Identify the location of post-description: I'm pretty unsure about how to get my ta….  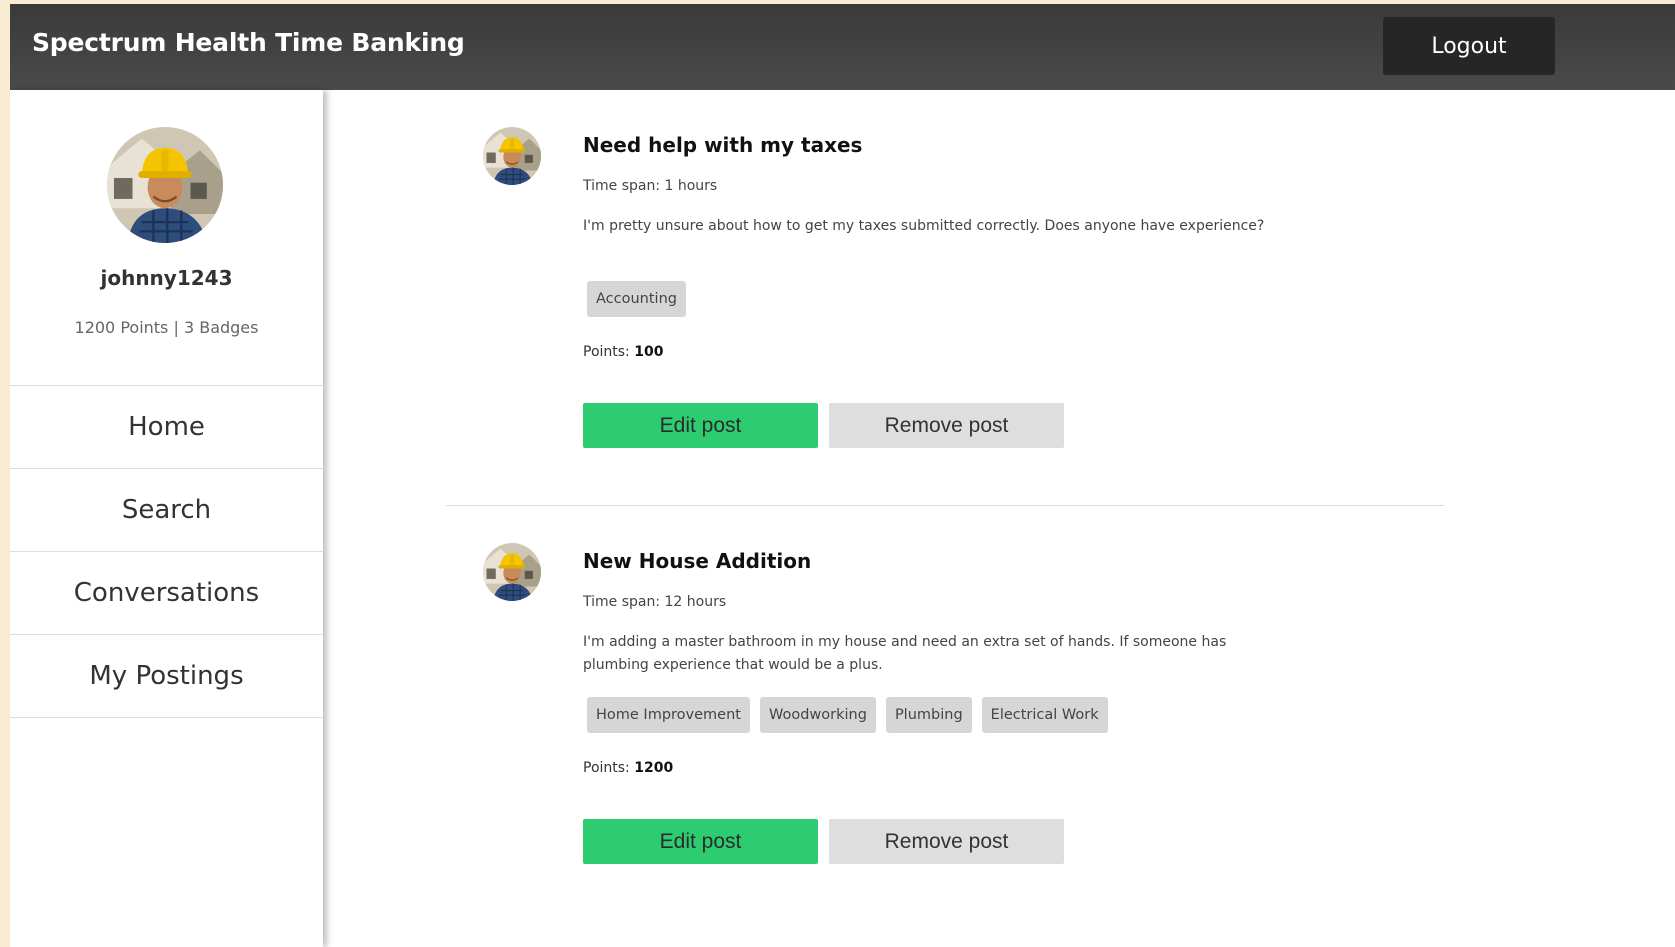
(924, 226).